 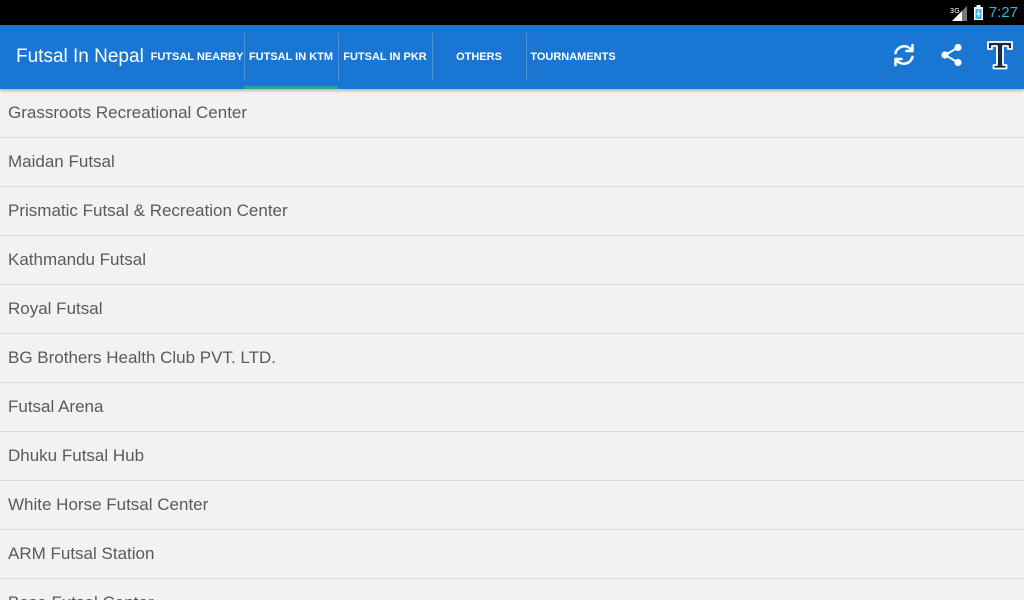 What do you see at coordinates (512, 260) in the screenshot?
I see `list-item: Kathmandu Futsal` at bounding box center [512, 260].